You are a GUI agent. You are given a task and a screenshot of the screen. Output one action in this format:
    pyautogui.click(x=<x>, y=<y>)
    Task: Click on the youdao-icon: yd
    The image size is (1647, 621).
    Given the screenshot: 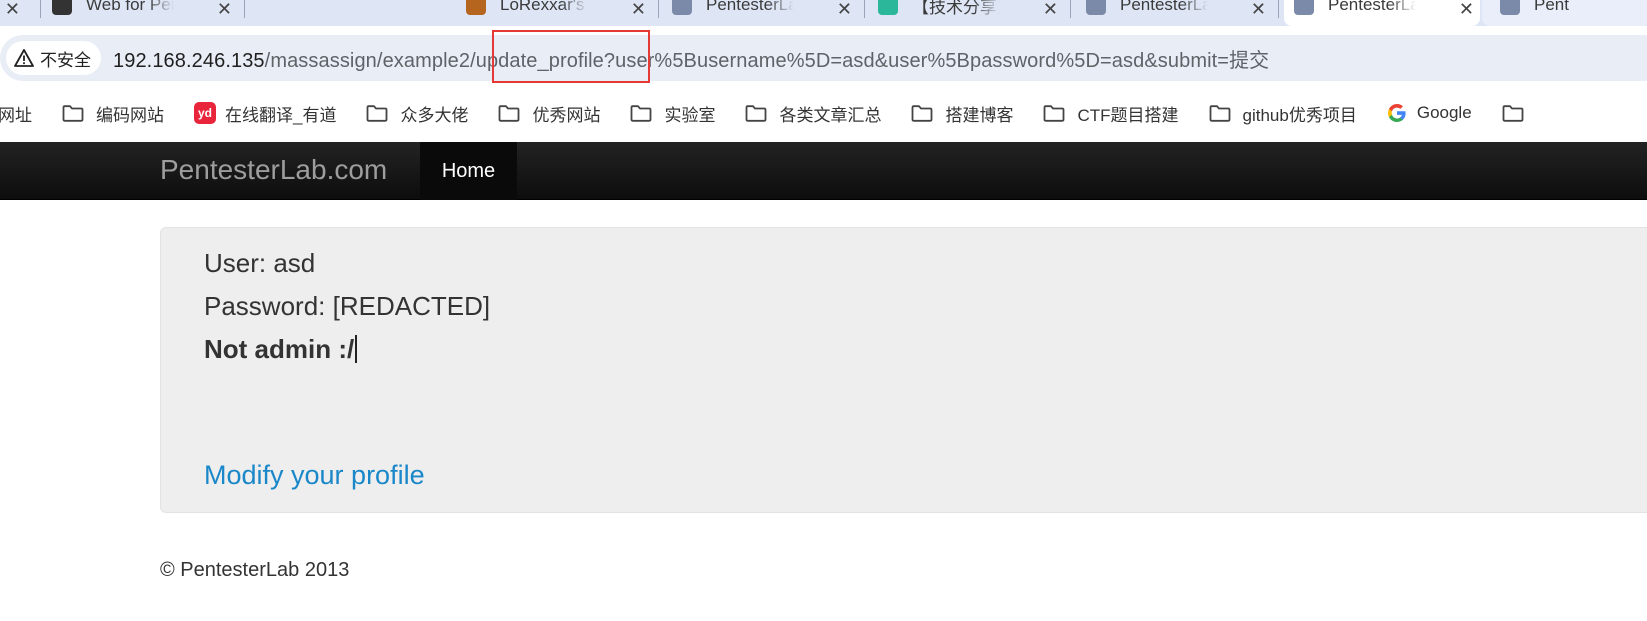 What is the action you would take?
    pyautogui.click(x=205, y=113)
    